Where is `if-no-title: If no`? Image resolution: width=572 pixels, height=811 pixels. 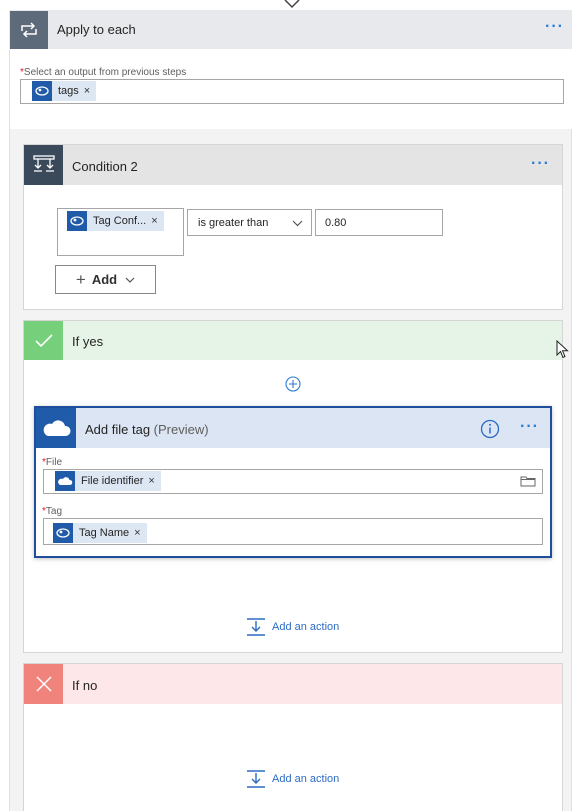 if-no-title: If no is located at coordinates (85, 685).